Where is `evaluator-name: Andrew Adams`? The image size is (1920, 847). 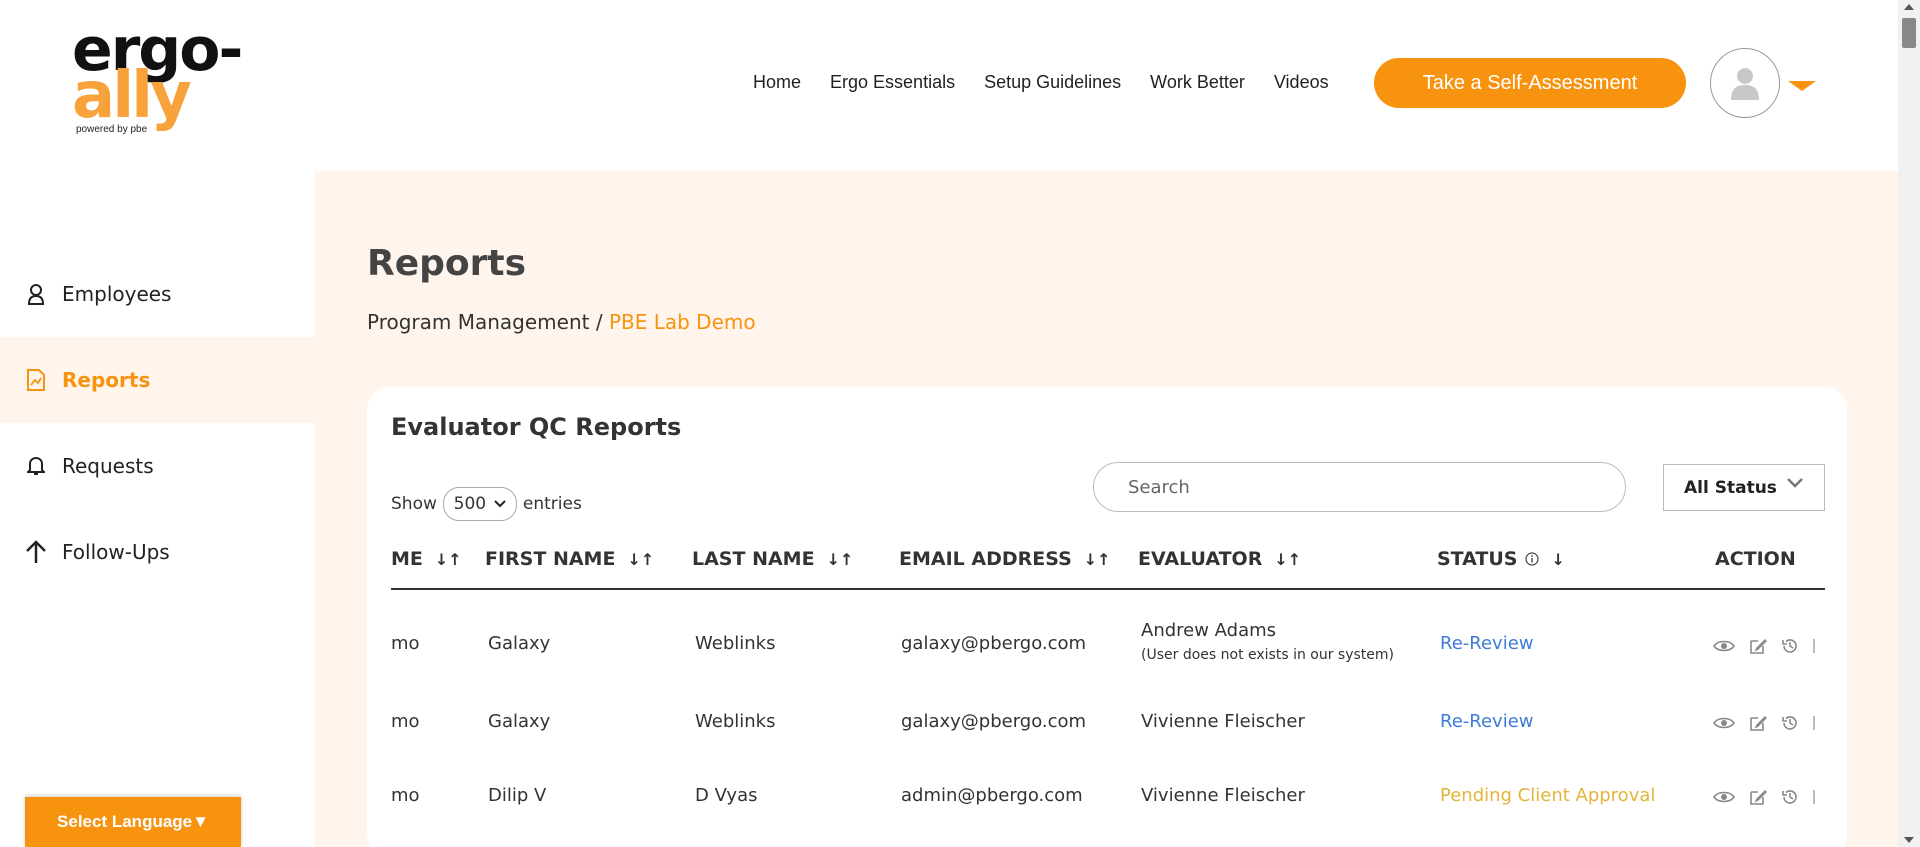 evaluator-name: Andrew Adams is located at coordinates (1209, 630).